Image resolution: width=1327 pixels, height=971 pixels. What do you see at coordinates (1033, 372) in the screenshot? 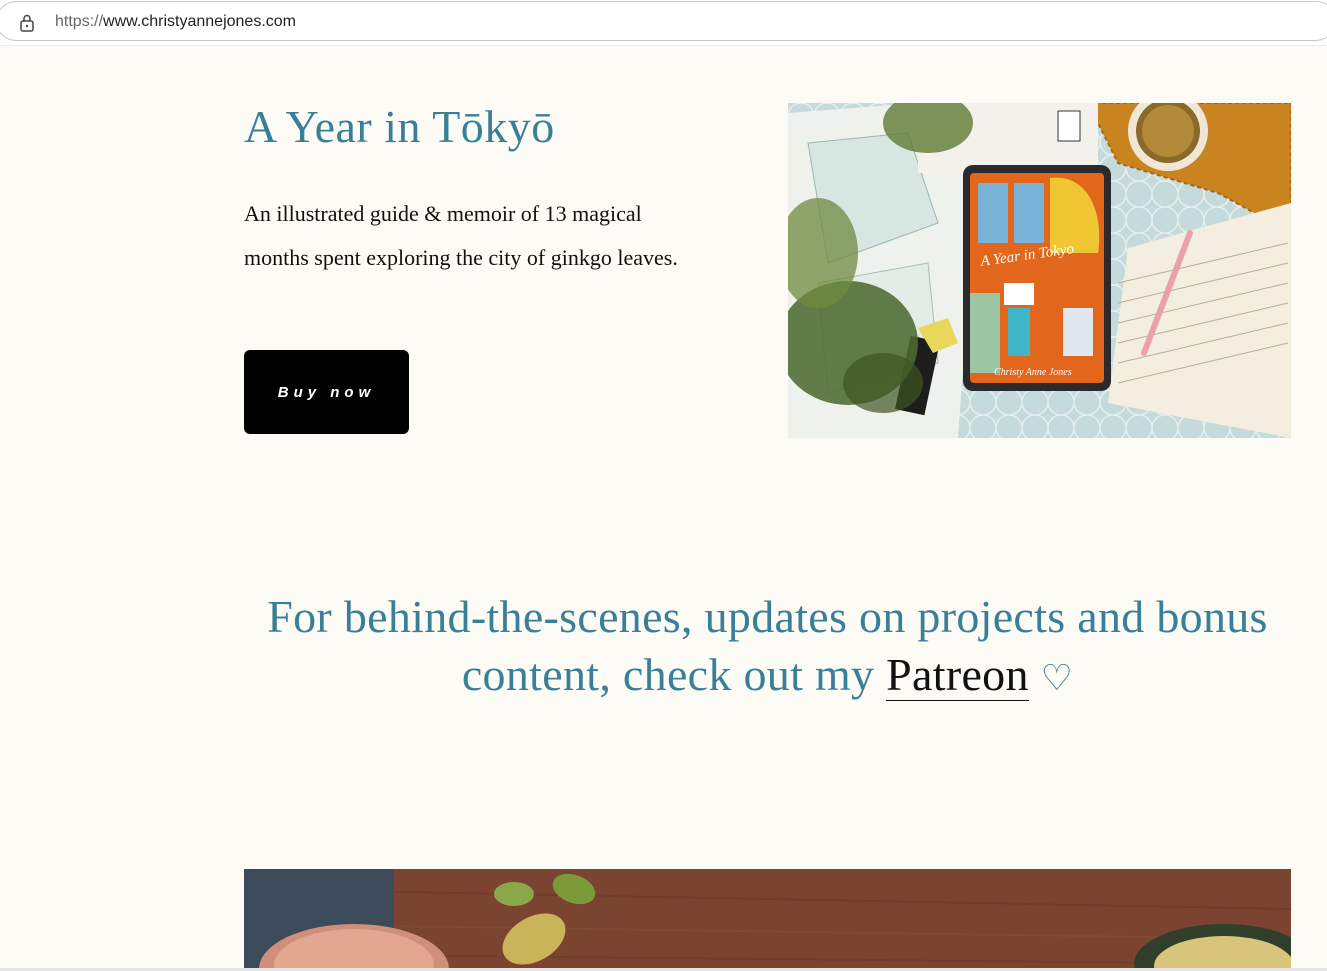
I see `book-cover-author: Christy Anne Jones` at bounding box center [1033, 372].